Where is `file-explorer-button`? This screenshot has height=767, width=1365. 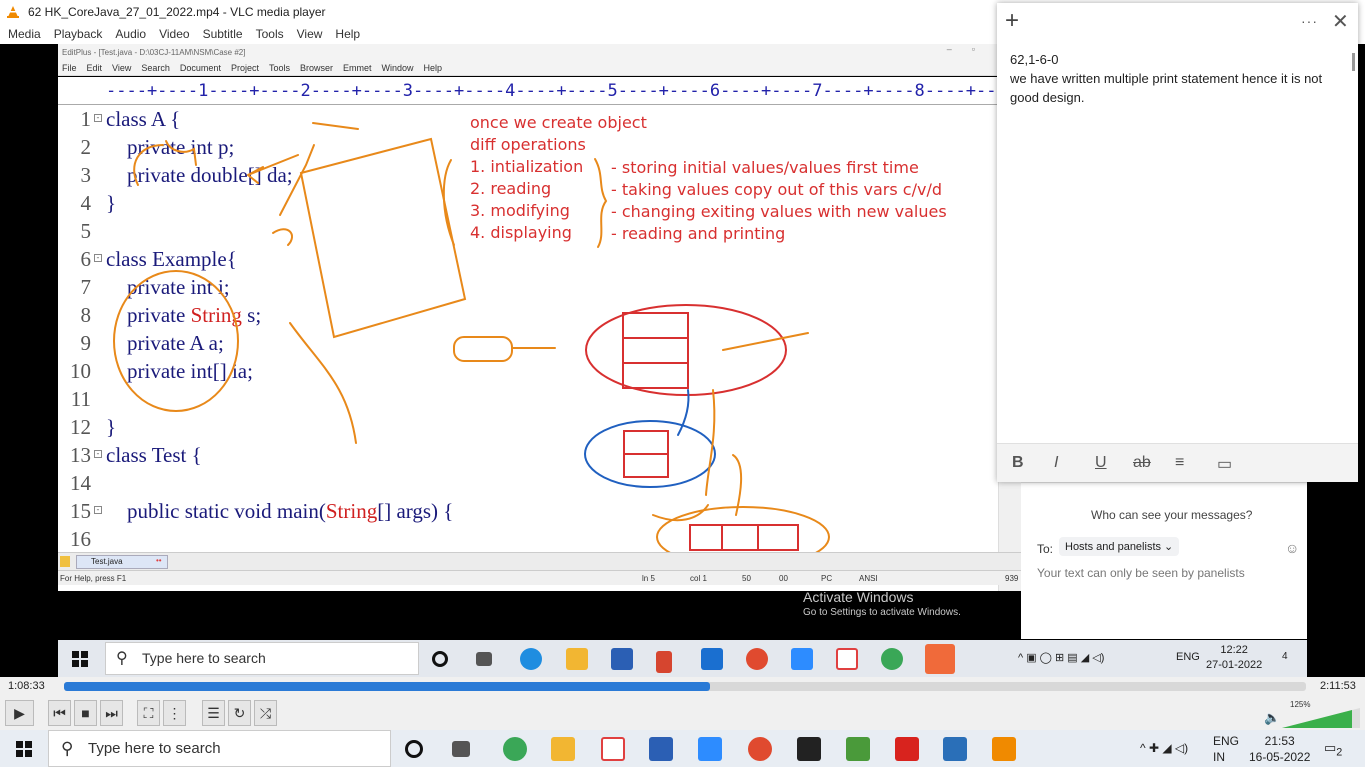
file-explorer-button is located at coordinates (563, 749).